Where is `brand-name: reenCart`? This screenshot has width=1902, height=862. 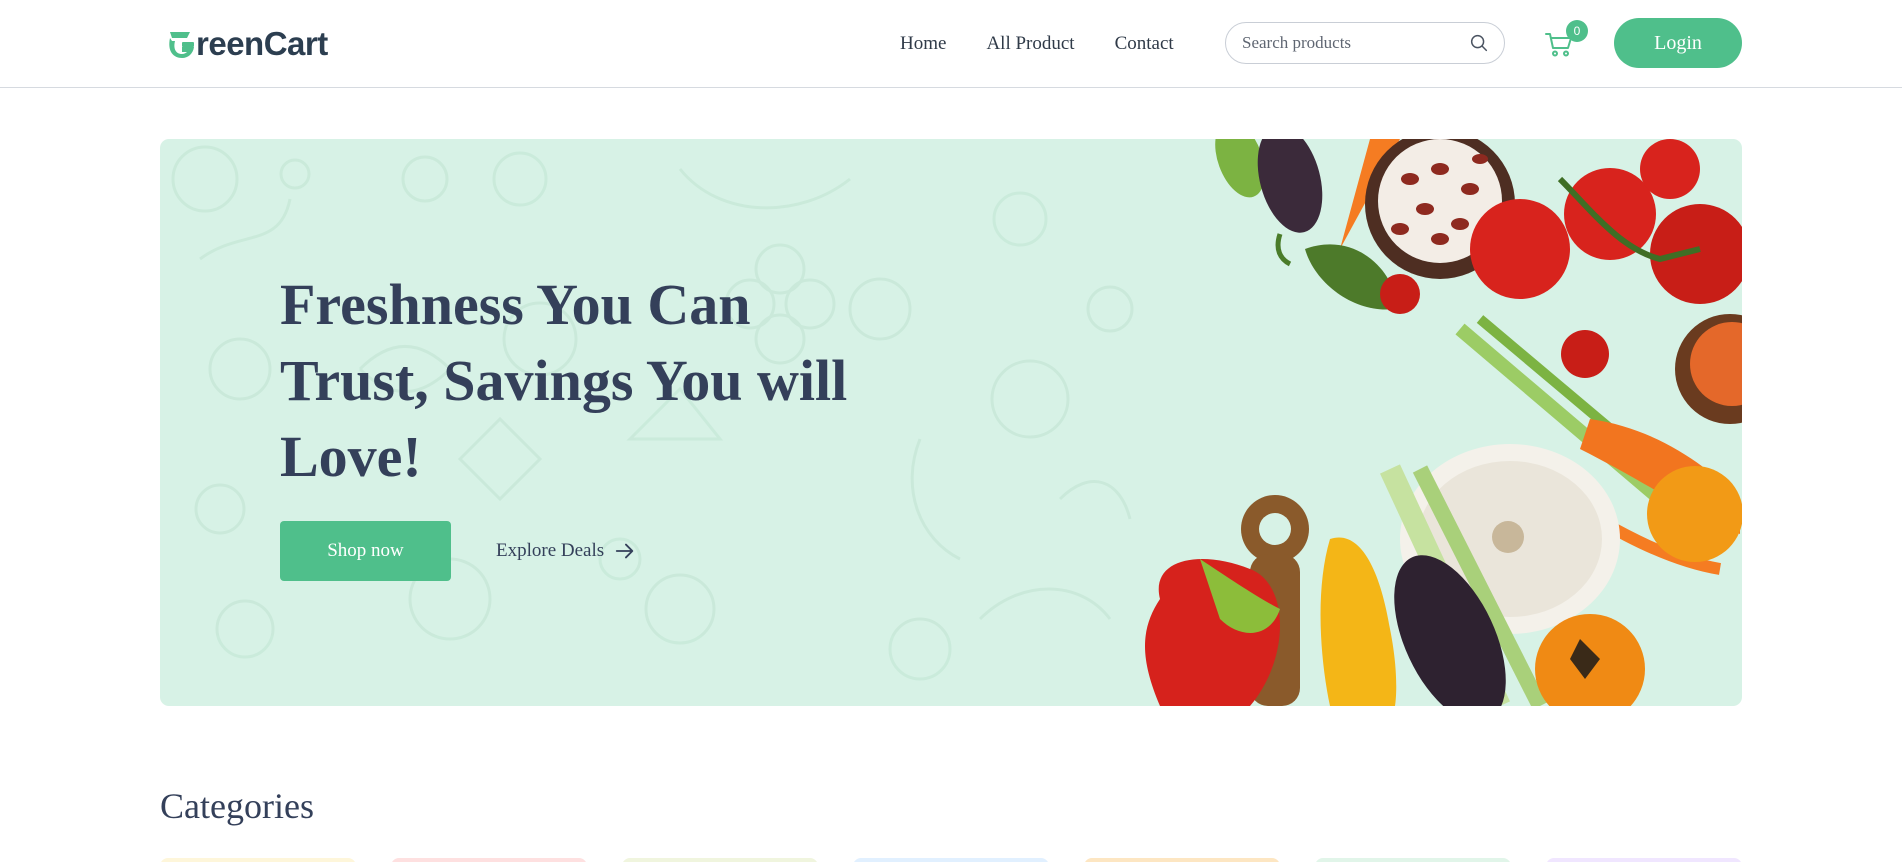 brand-name: reenCart is located at coordinates (262, 43).